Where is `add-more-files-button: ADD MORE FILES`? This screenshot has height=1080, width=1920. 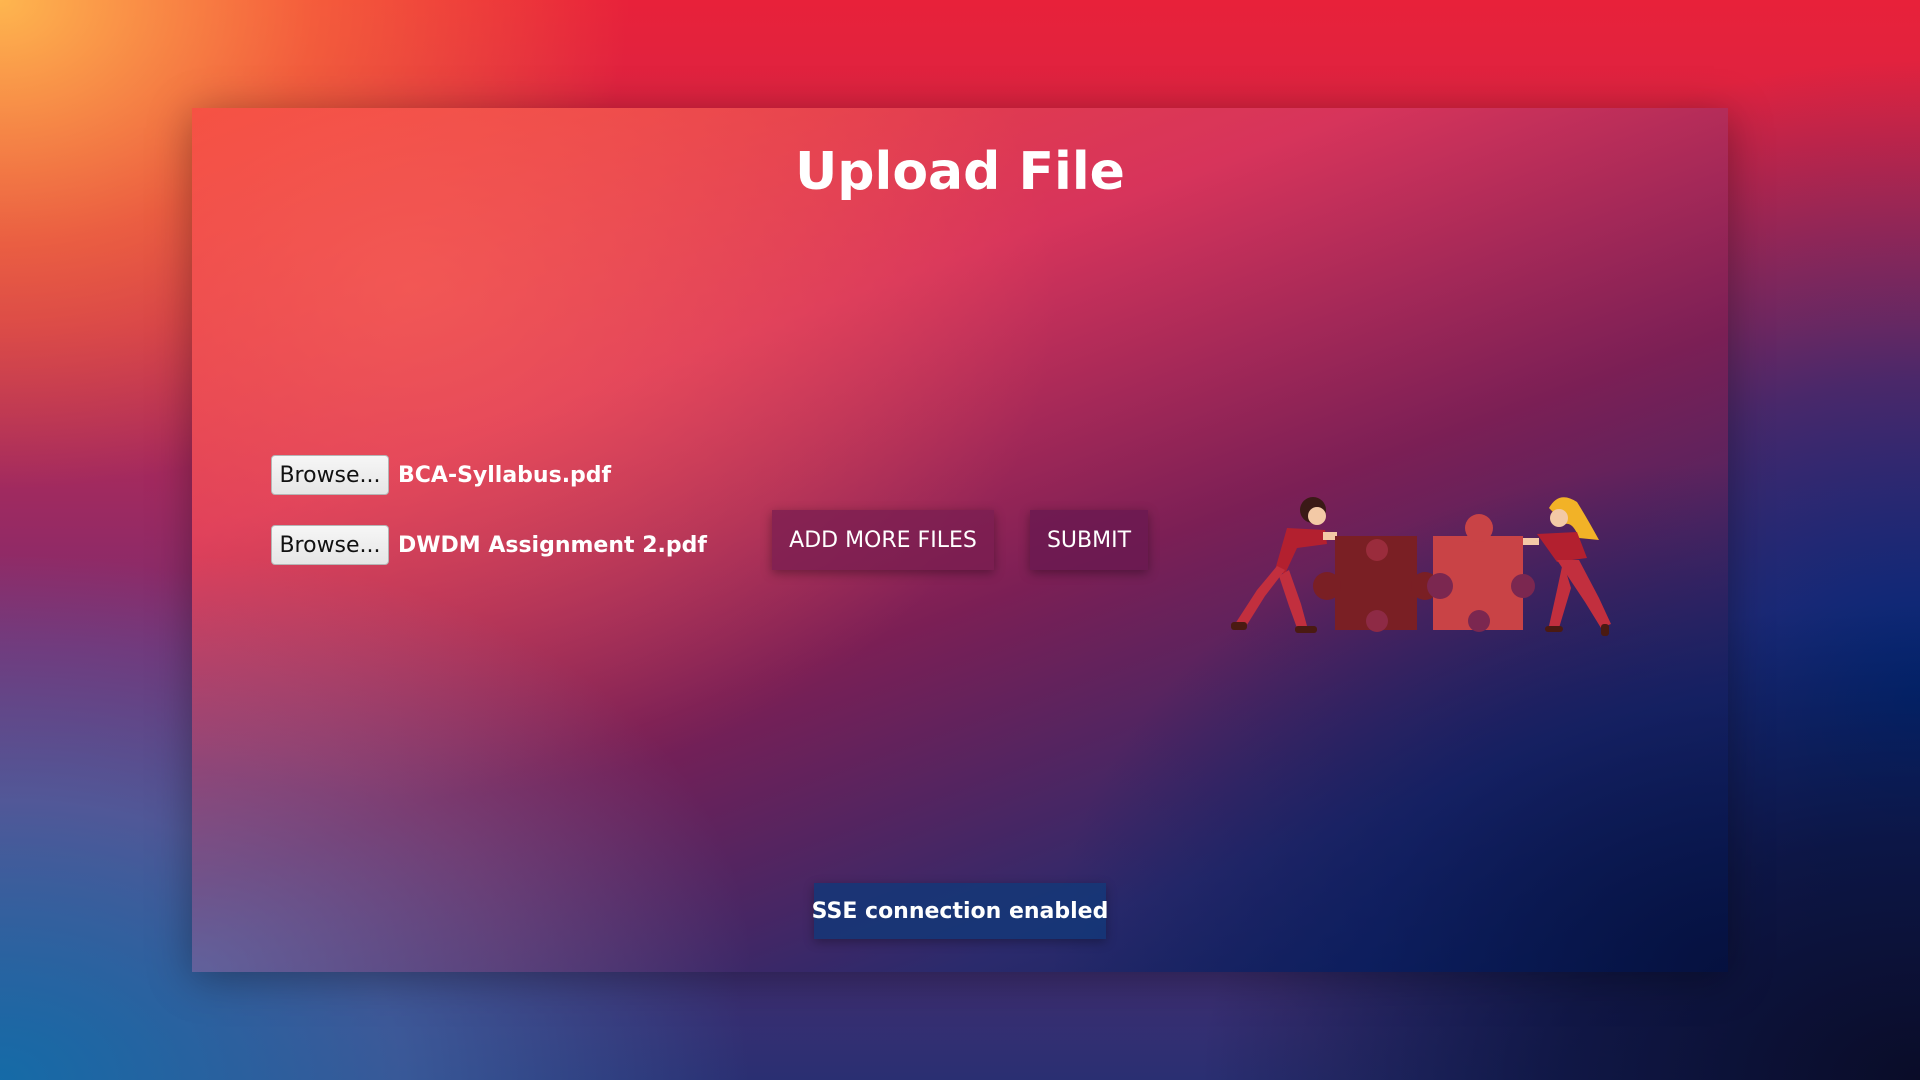 add-more-files-button: ADD MORE FILES is located at coordinates (883, 540).